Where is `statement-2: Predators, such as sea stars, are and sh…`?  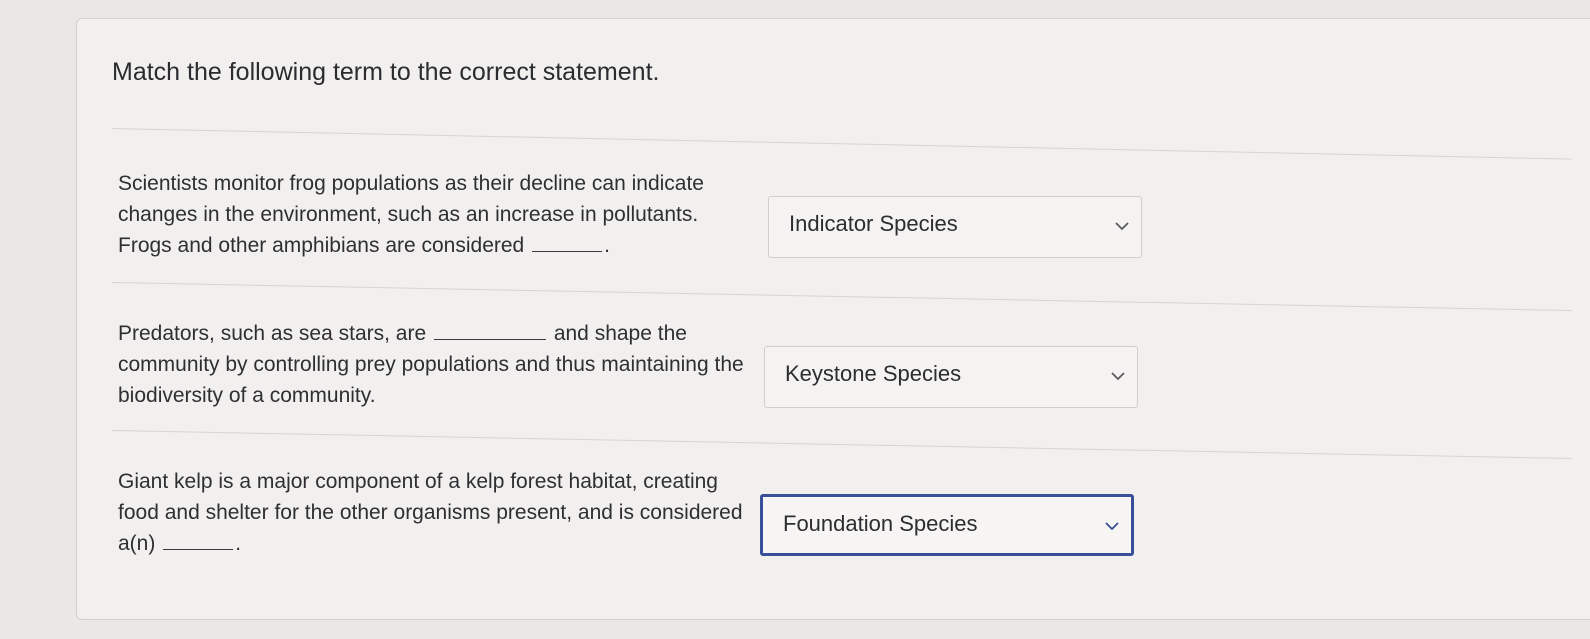
statement-2: Predators, such as sea stars, are and sh… is located at coordinates (433, 364).